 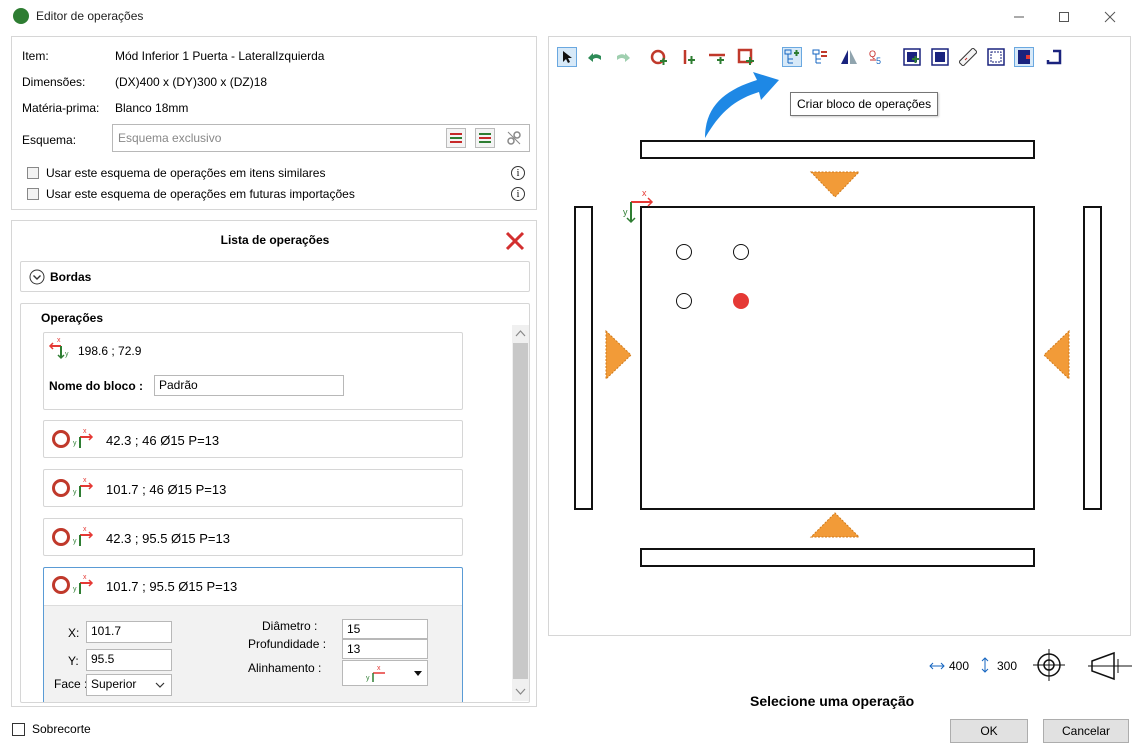 What do you see at coordinates (570, 17) in the screenshot?
I see `title-bar: Editor de operações` at bounding box center [570, 17].